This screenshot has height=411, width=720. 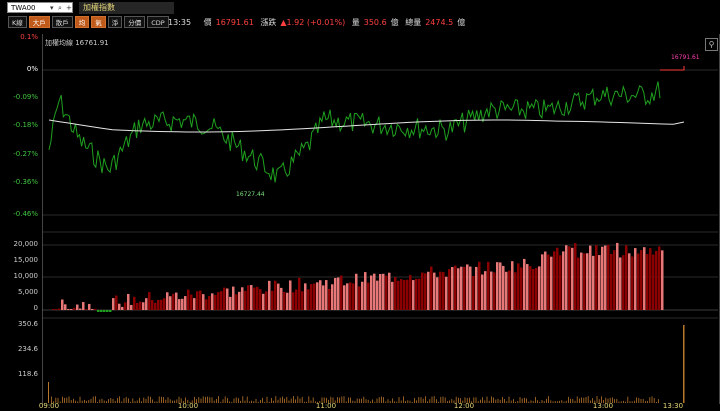 What do you see at coordinates (25, 154) in the screenshot?
I see `pct-tick-label: -0.27%` at bounding box center [25, 154].